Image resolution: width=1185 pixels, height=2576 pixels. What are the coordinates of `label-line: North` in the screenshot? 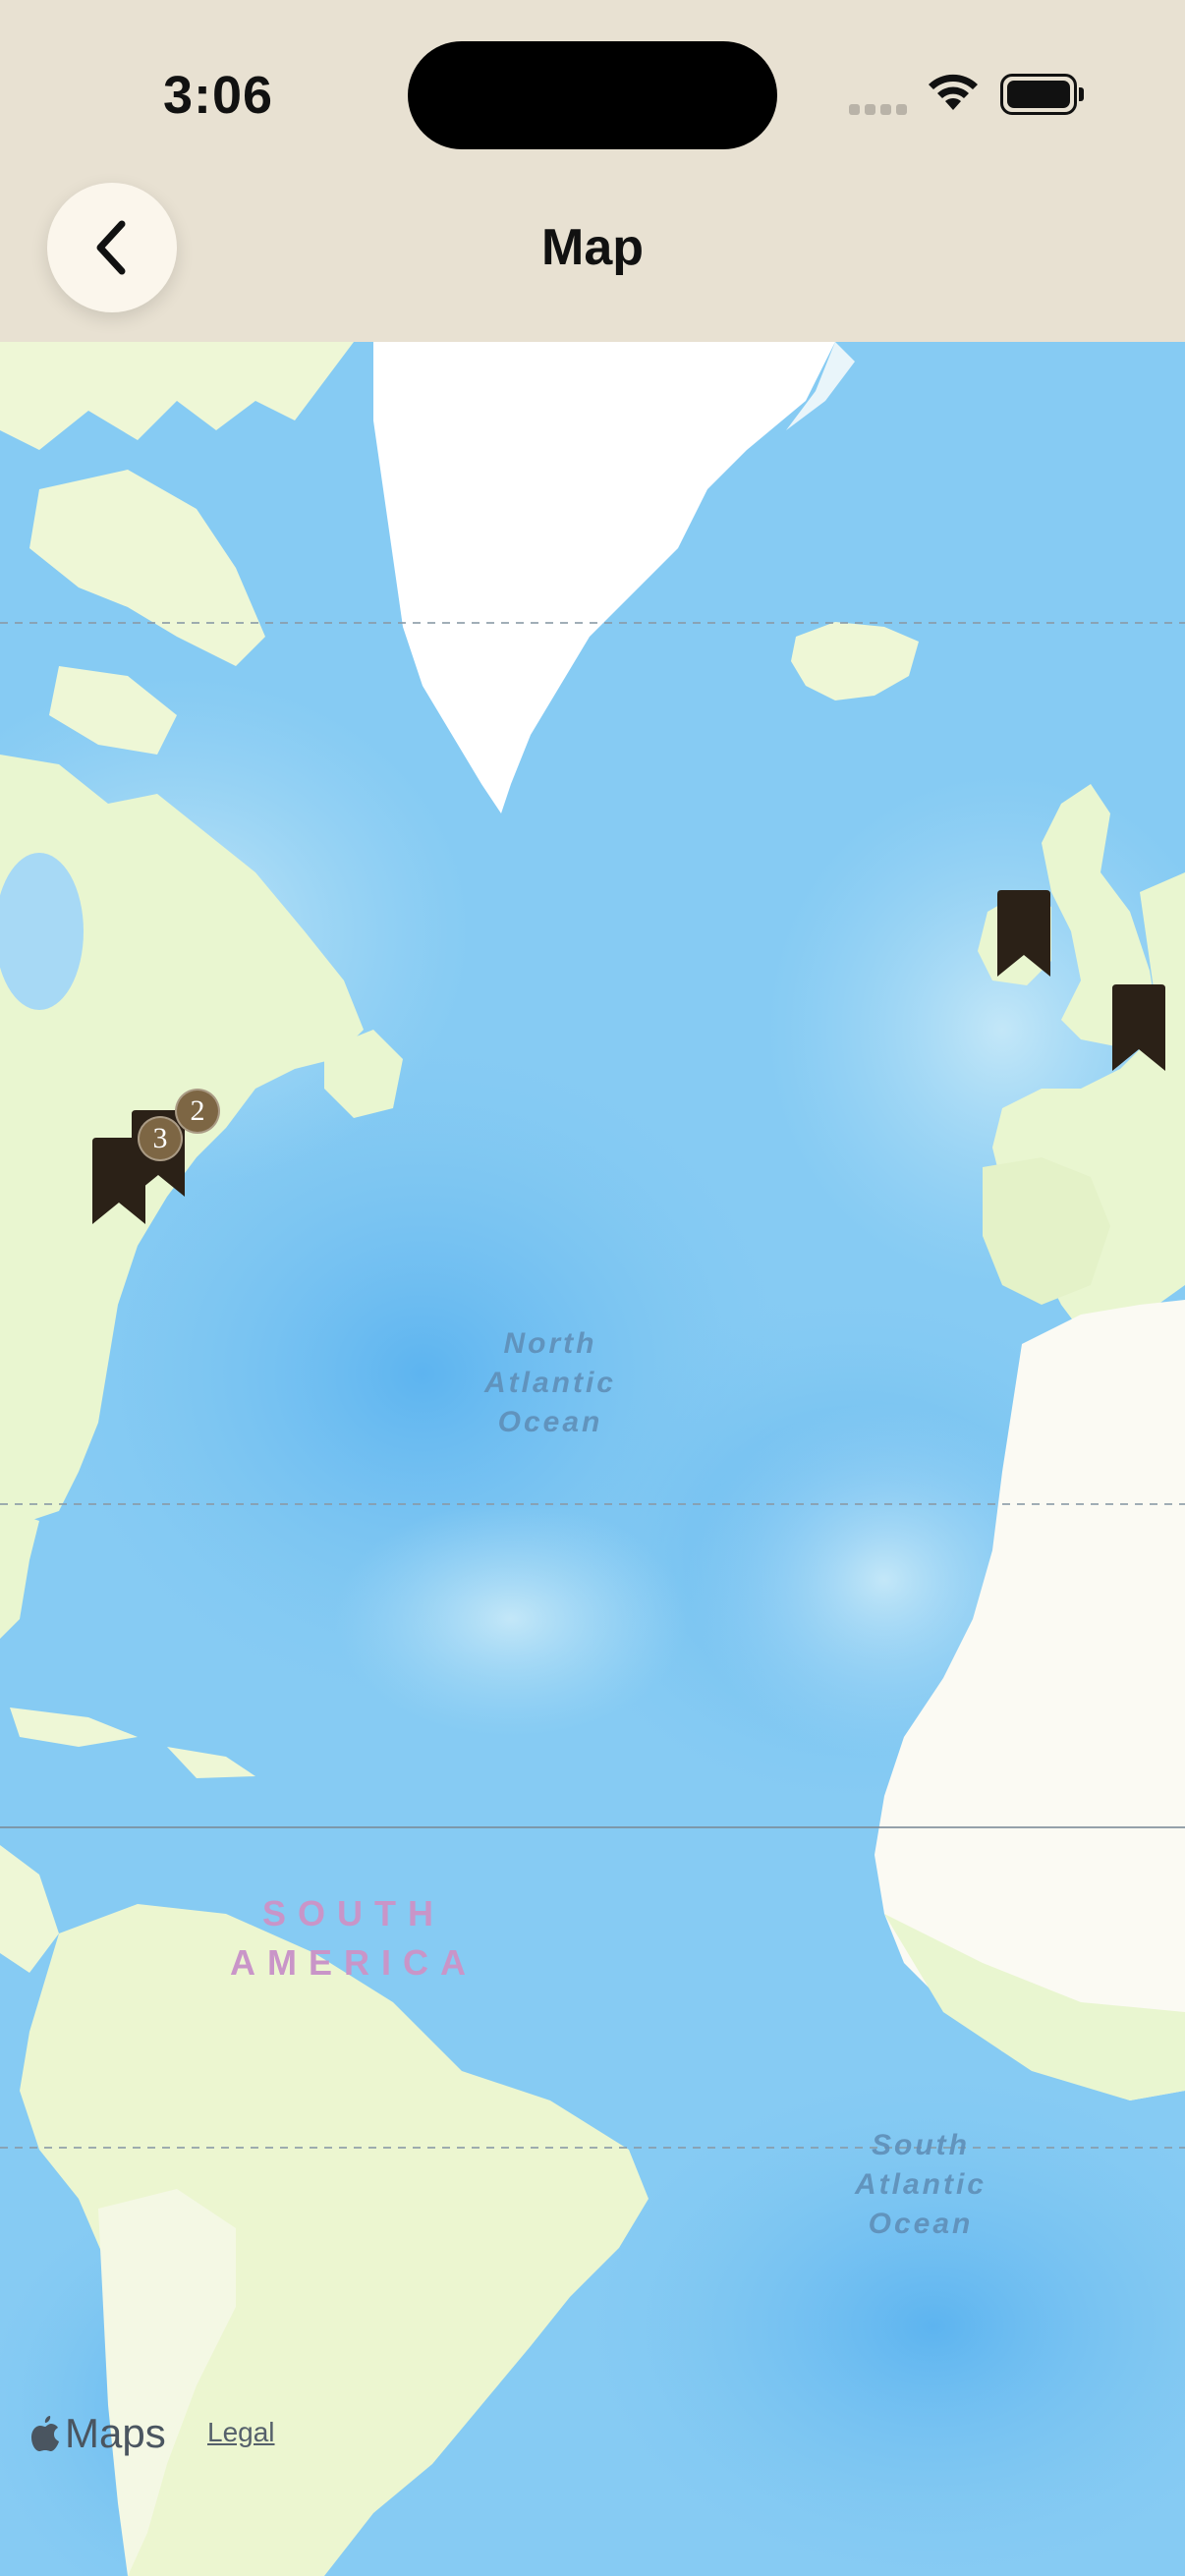 It's located at (550, 1343).